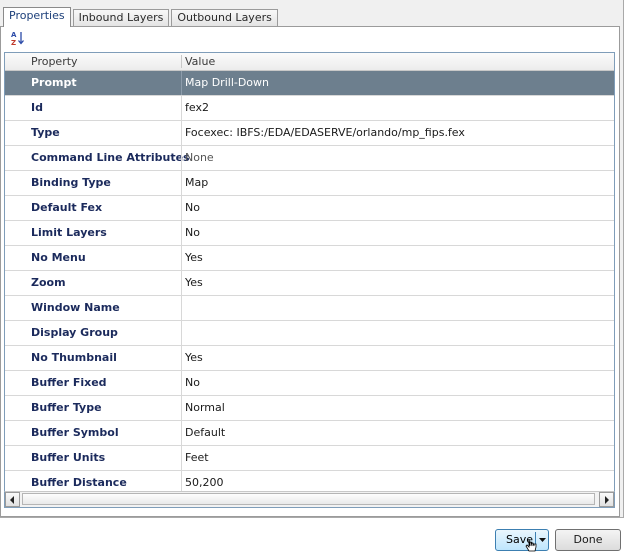 Image resolution: width=625 pixels, height=555 pixels. What do you see at coordinates (197, 108) in the screenshot?
I see `property-value: fex2` at bounding box center [197, 108].